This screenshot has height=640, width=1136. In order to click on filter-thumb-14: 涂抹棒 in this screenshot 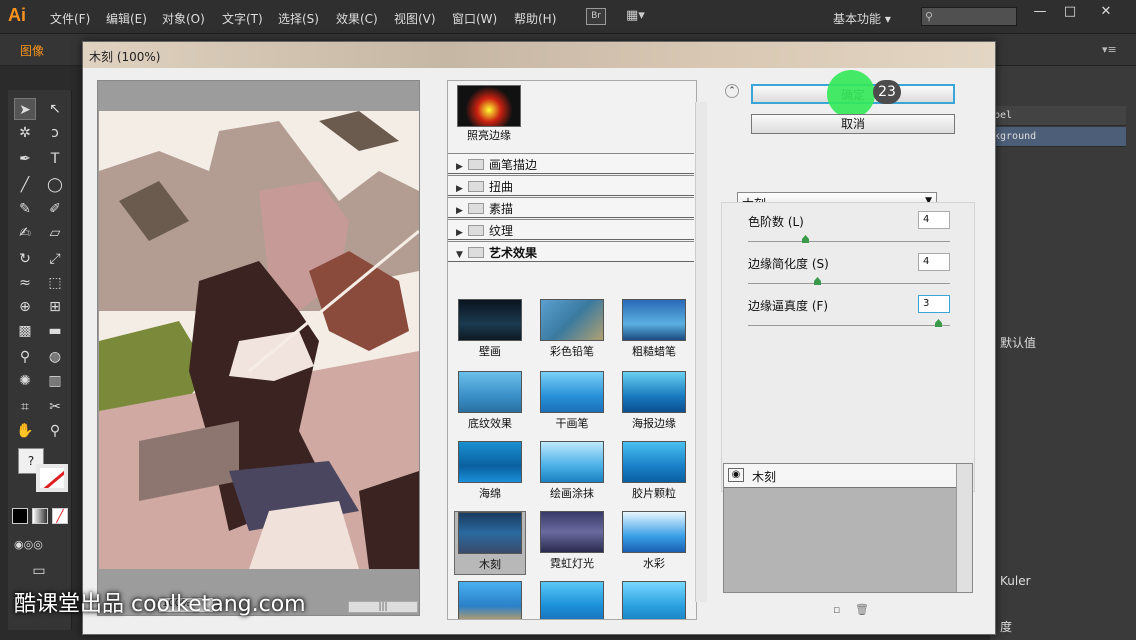, I will do `click(654, 600)`.